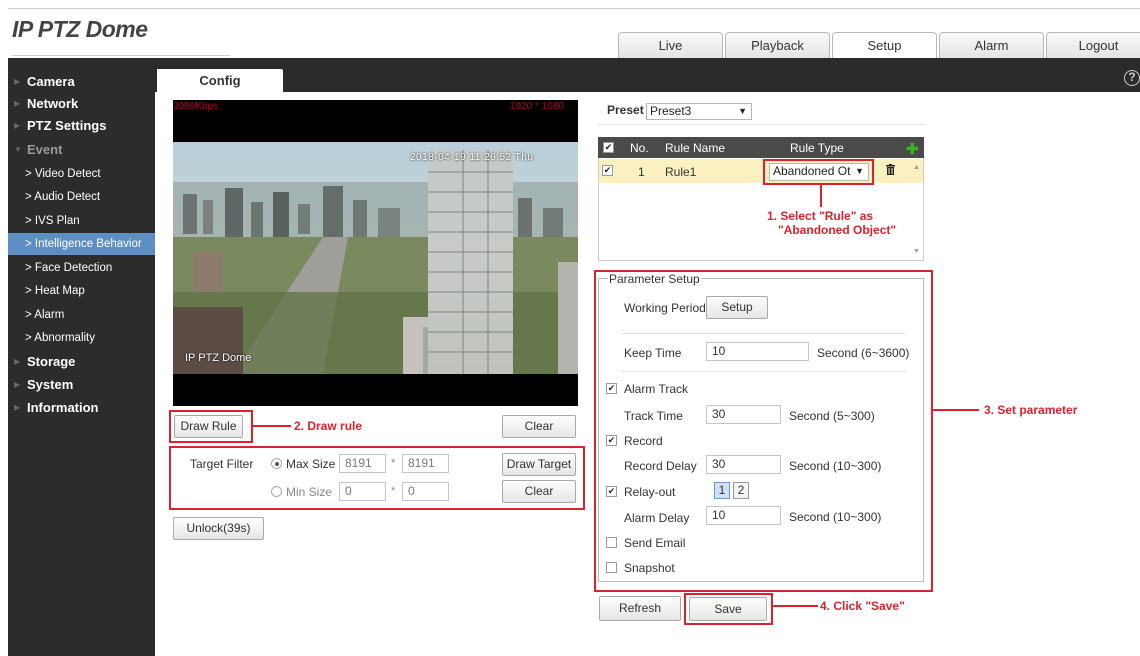  What do you see at coordinates (220, 81) in the screenshot?
I see `tab-config: Config` at bounding box center [220, 81].